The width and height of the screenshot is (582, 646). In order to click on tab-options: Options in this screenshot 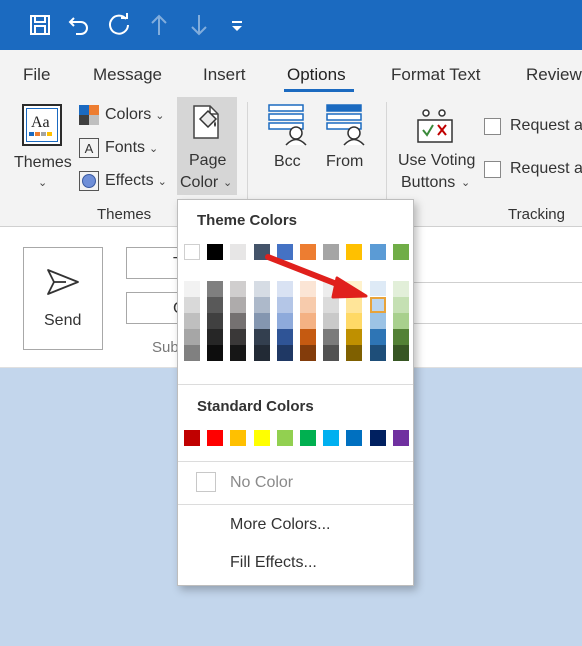, I will do `click(316, 75)`.